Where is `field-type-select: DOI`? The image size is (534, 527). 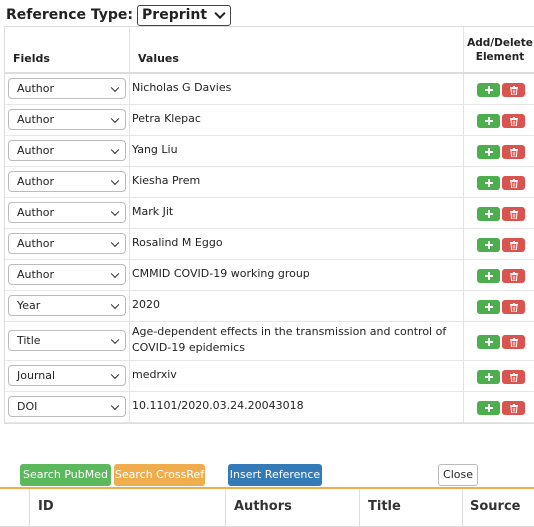 field-type-select: DOI is located at coordinates (67, 406).